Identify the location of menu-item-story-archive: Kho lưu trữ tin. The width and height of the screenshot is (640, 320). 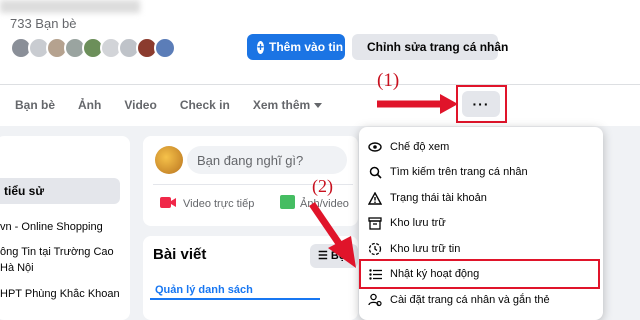
(414, 249).